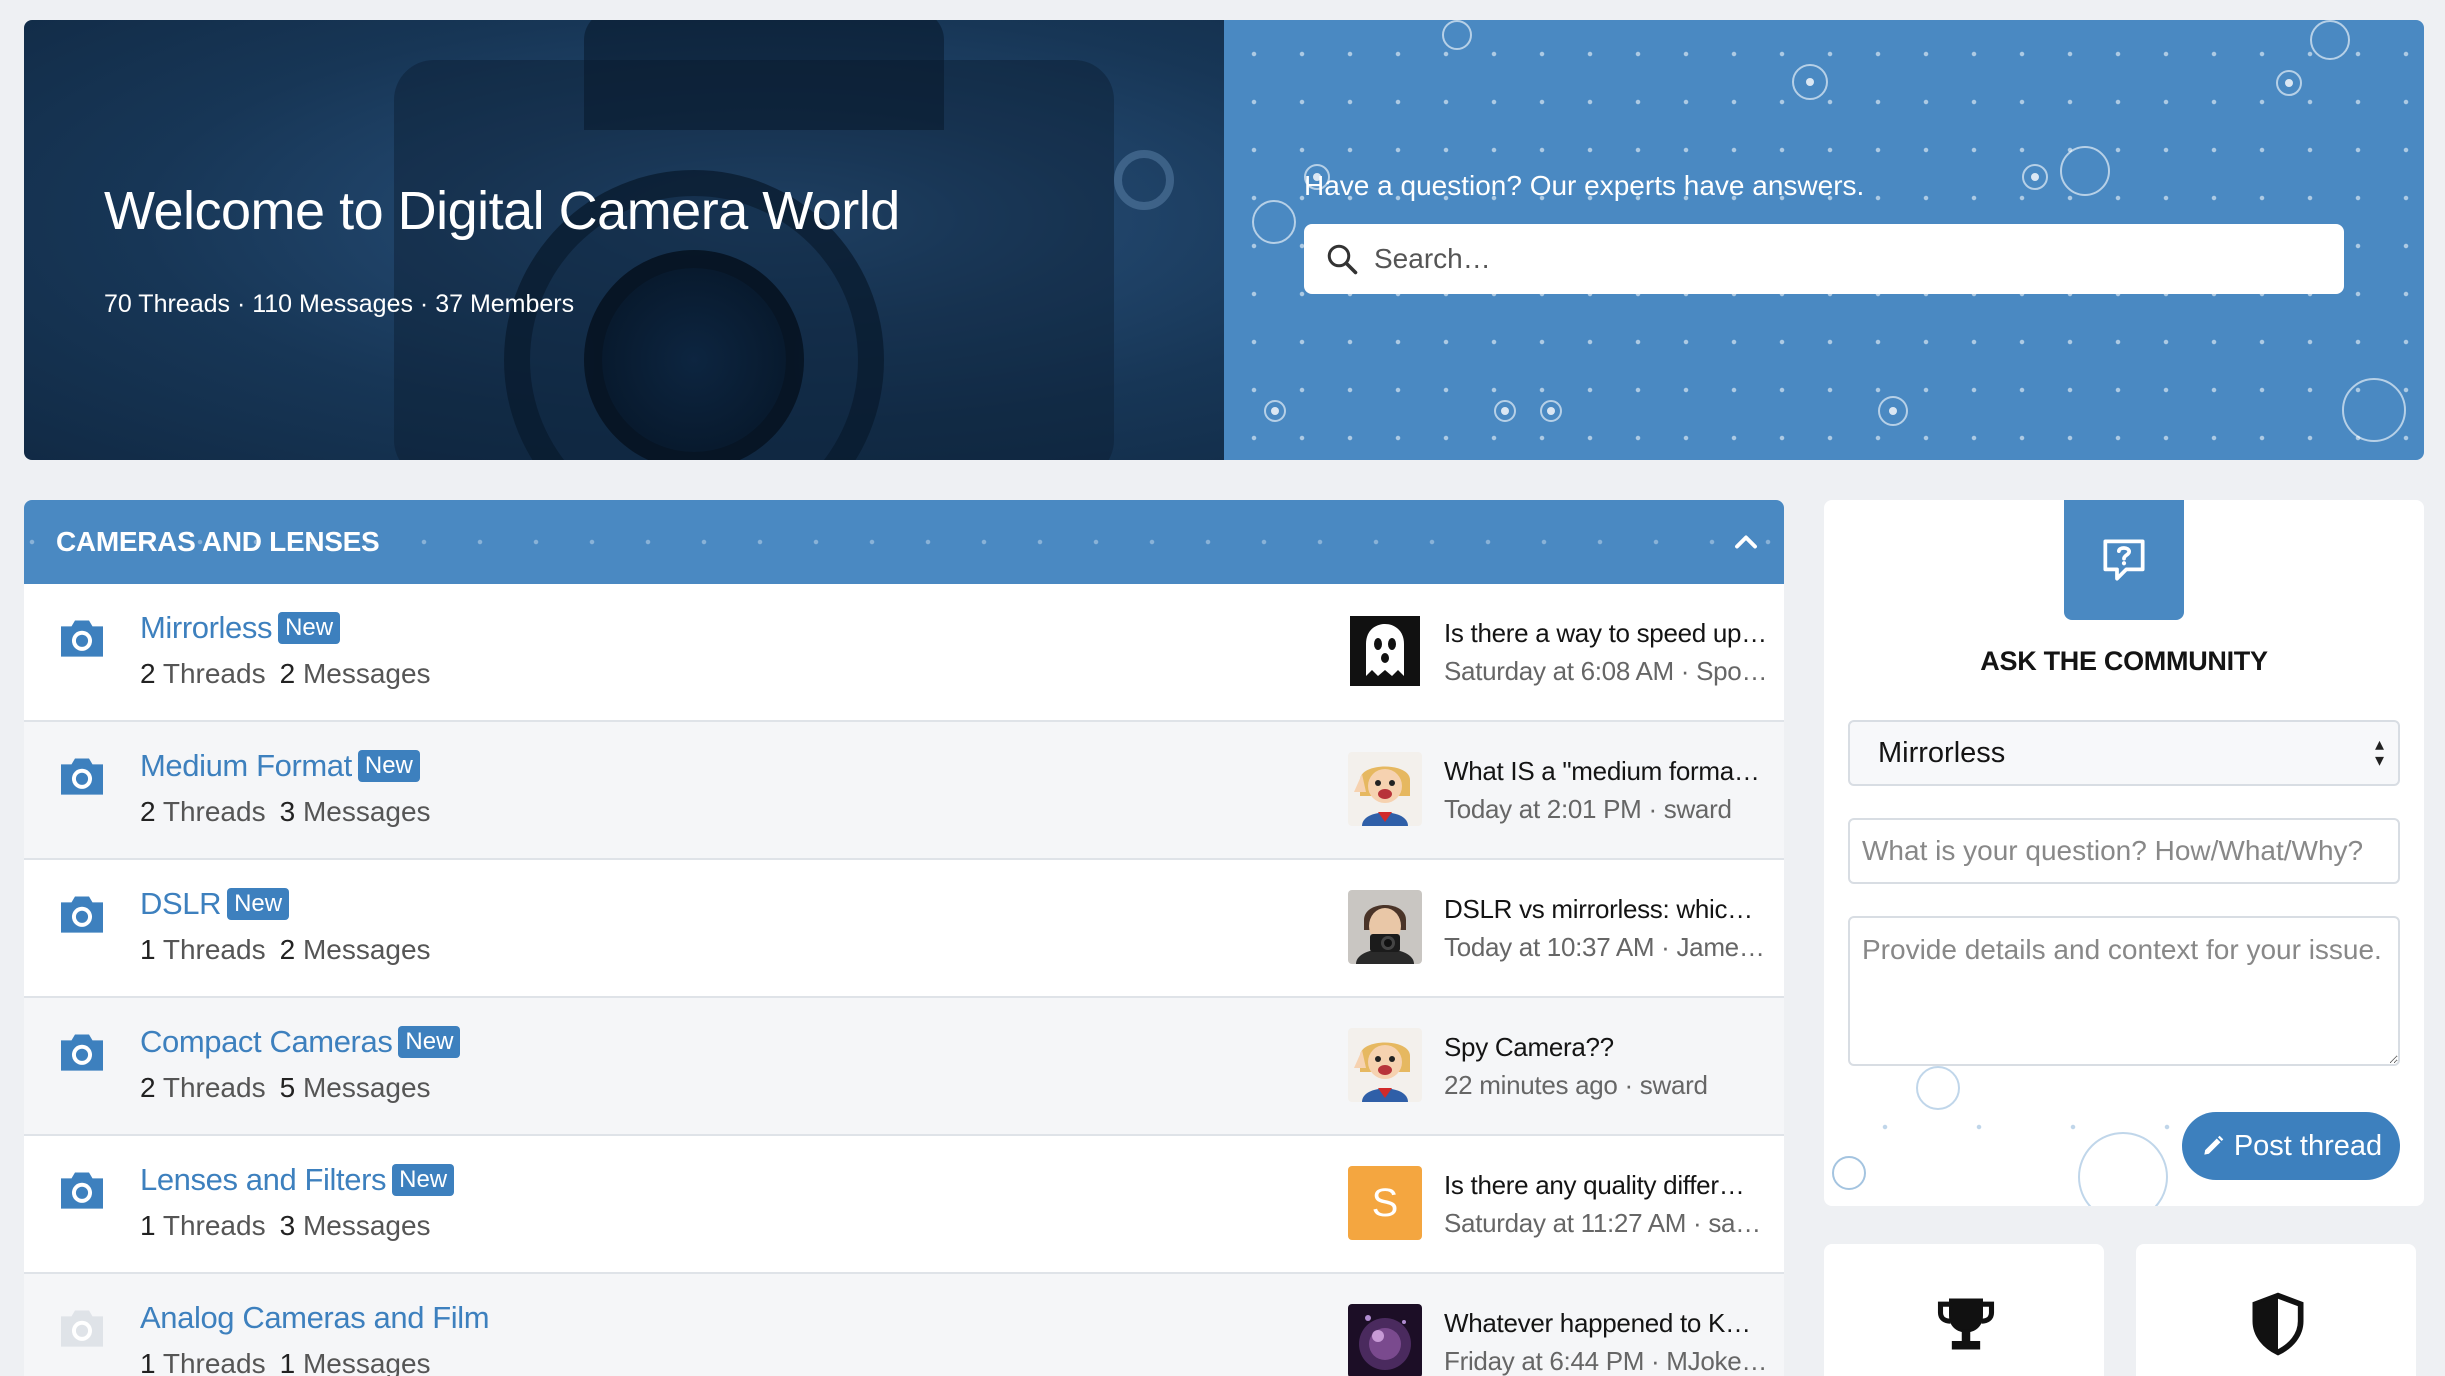  I want to click on question-details-textarea, so click(2124, 991).